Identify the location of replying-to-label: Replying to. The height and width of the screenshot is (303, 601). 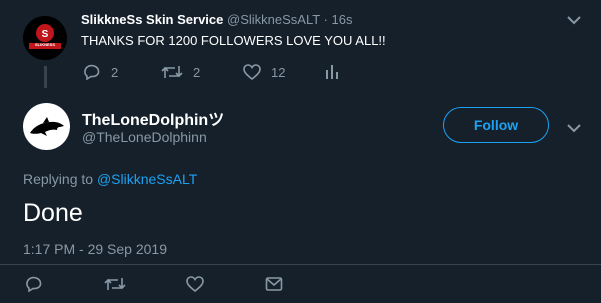
(58, 179).